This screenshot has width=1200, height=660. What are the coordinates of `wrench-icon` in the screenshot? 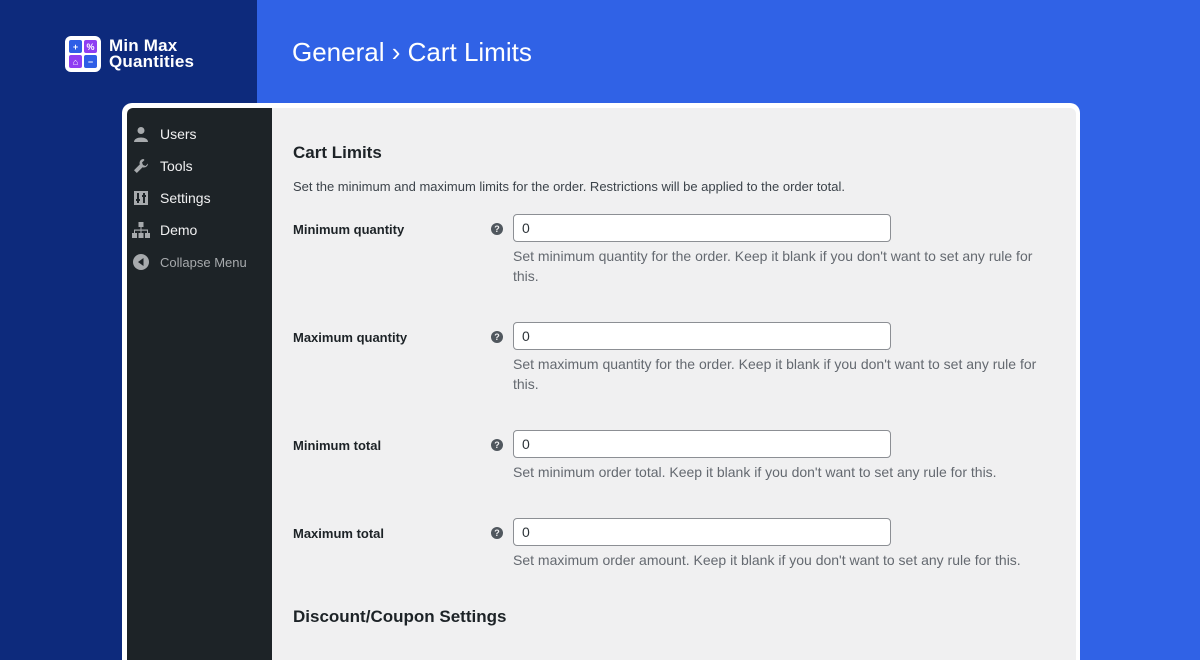 It's located at (141, 166).